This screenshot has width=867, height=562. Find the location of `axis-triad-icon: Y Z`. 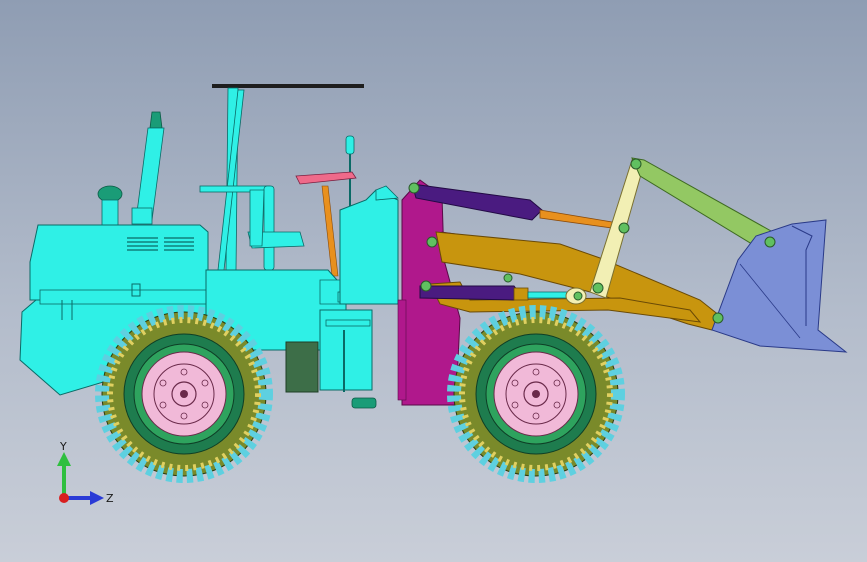

axis-triad-icon: Y Z is located at coordinates (85, 472).